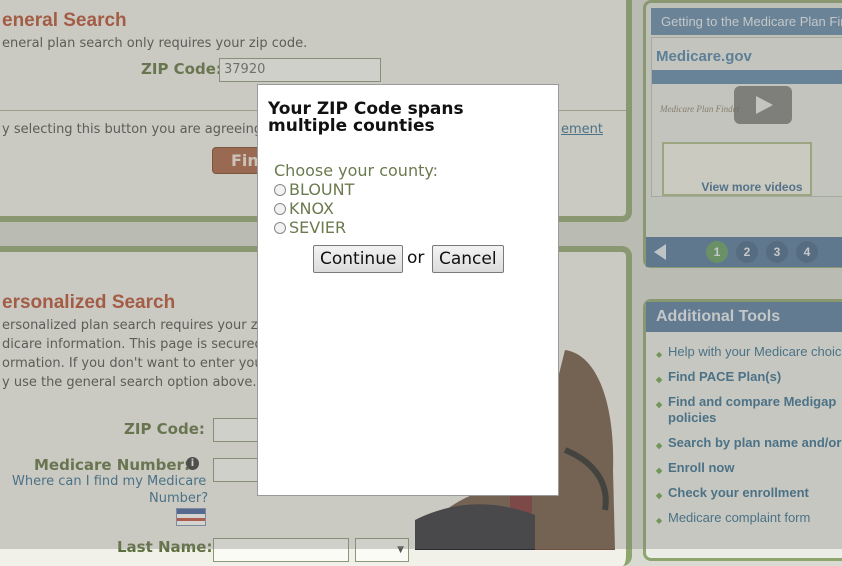 The height and width of the screenshot is (566, 842). Describe the element at coordinates (356, 170) in the screenshot. I see `choose-county-prompt: Choose your county:` at that location.